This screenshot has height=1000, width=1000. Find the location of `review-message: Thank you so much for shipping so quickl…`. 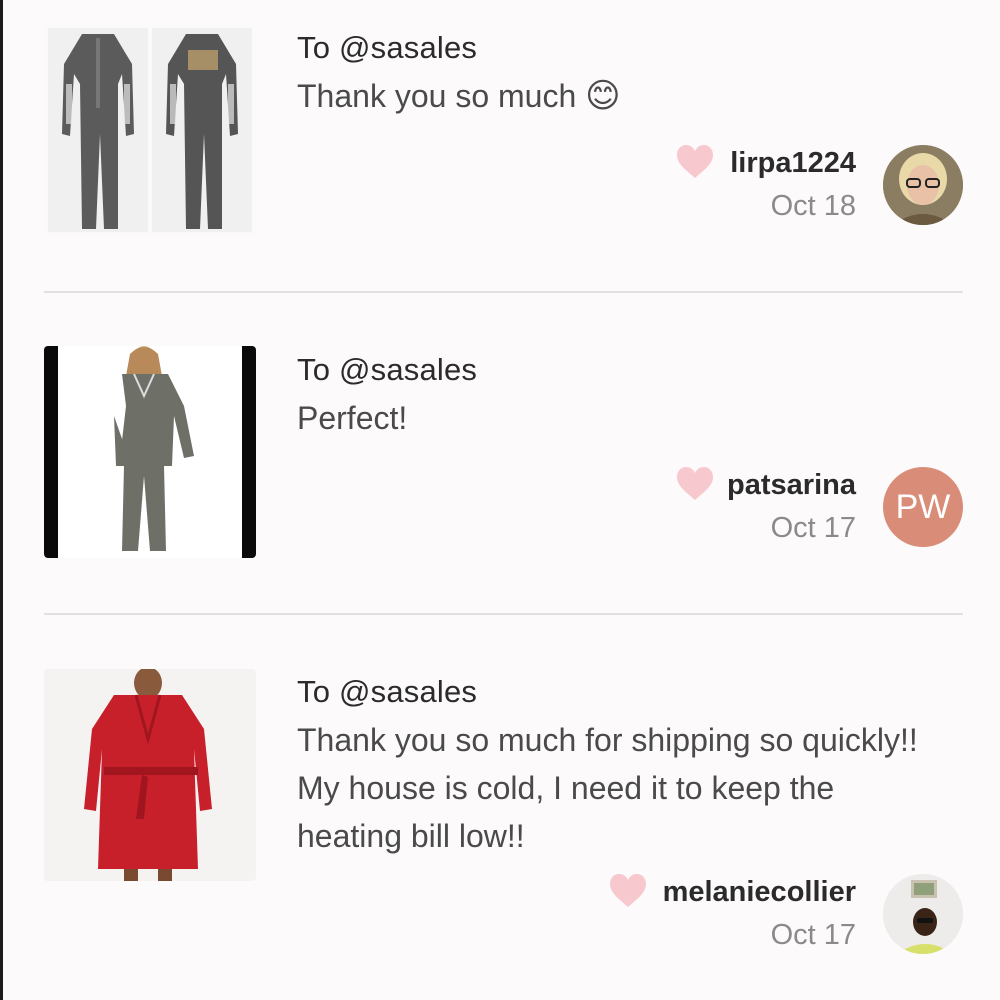

review-message: Thank you so much for shipping so quickl… is located at coordinates (617, 788).